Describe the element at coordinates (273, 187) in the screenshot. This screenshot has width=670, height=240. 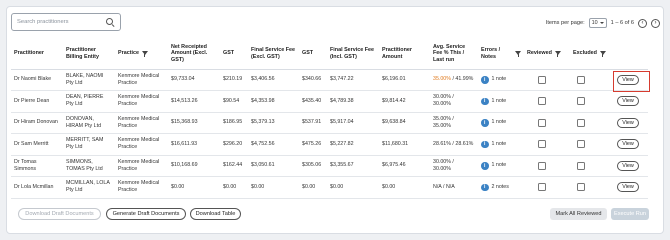
I see `cell-fee-excl: $0.00` at that location.